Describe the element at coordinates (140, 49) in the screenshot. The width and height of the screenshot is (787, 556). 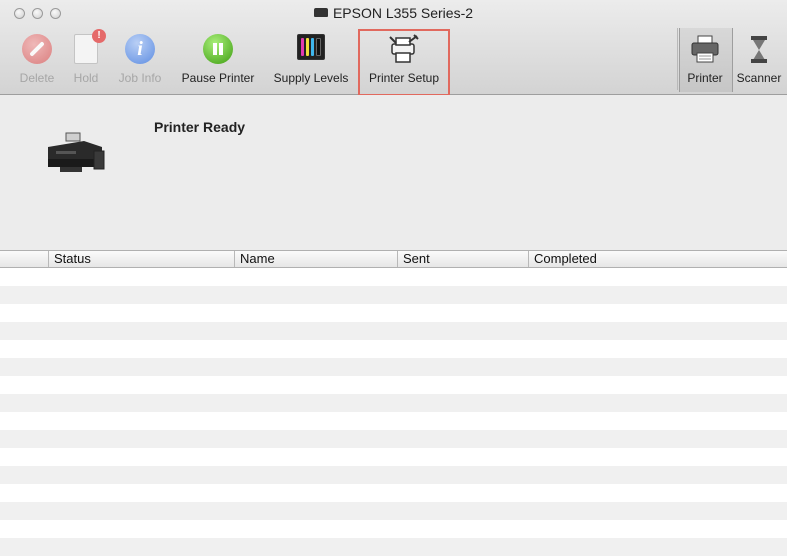
I see `info-icon: i` at that location.